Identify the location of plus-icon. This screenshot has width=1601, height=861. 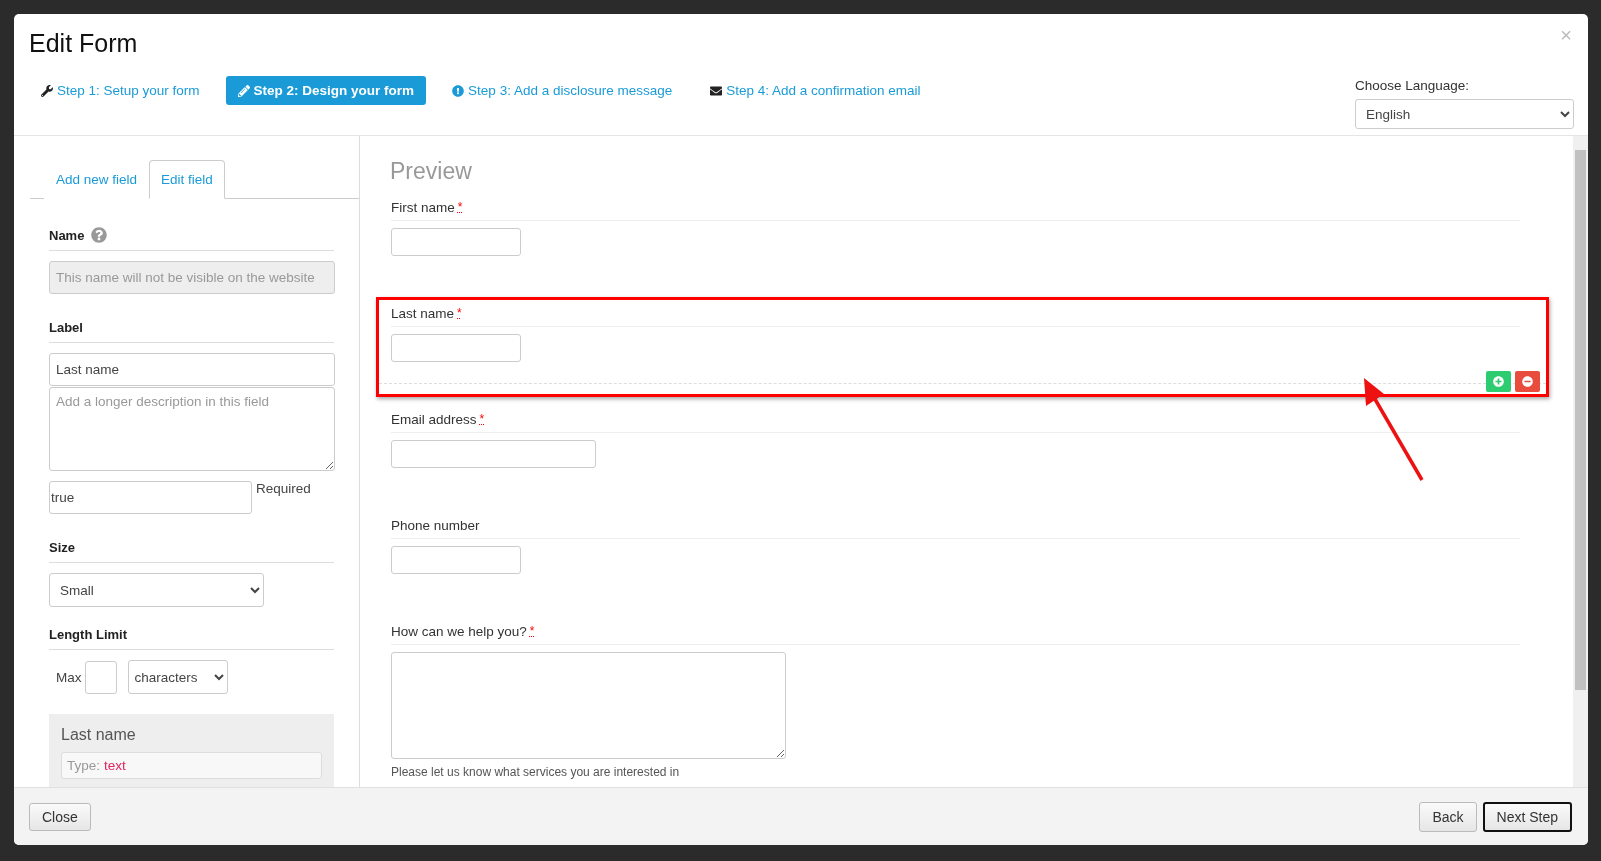
(1498, 381).